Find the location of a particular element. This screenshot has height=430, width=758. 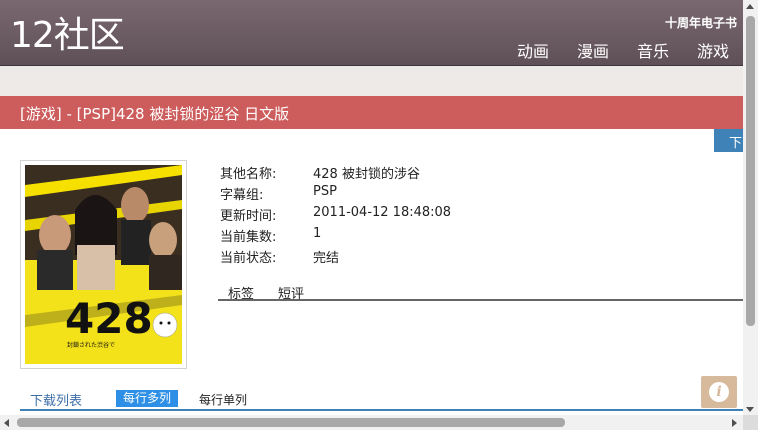

scroll-right-icon is located at coordinates (734, 423).